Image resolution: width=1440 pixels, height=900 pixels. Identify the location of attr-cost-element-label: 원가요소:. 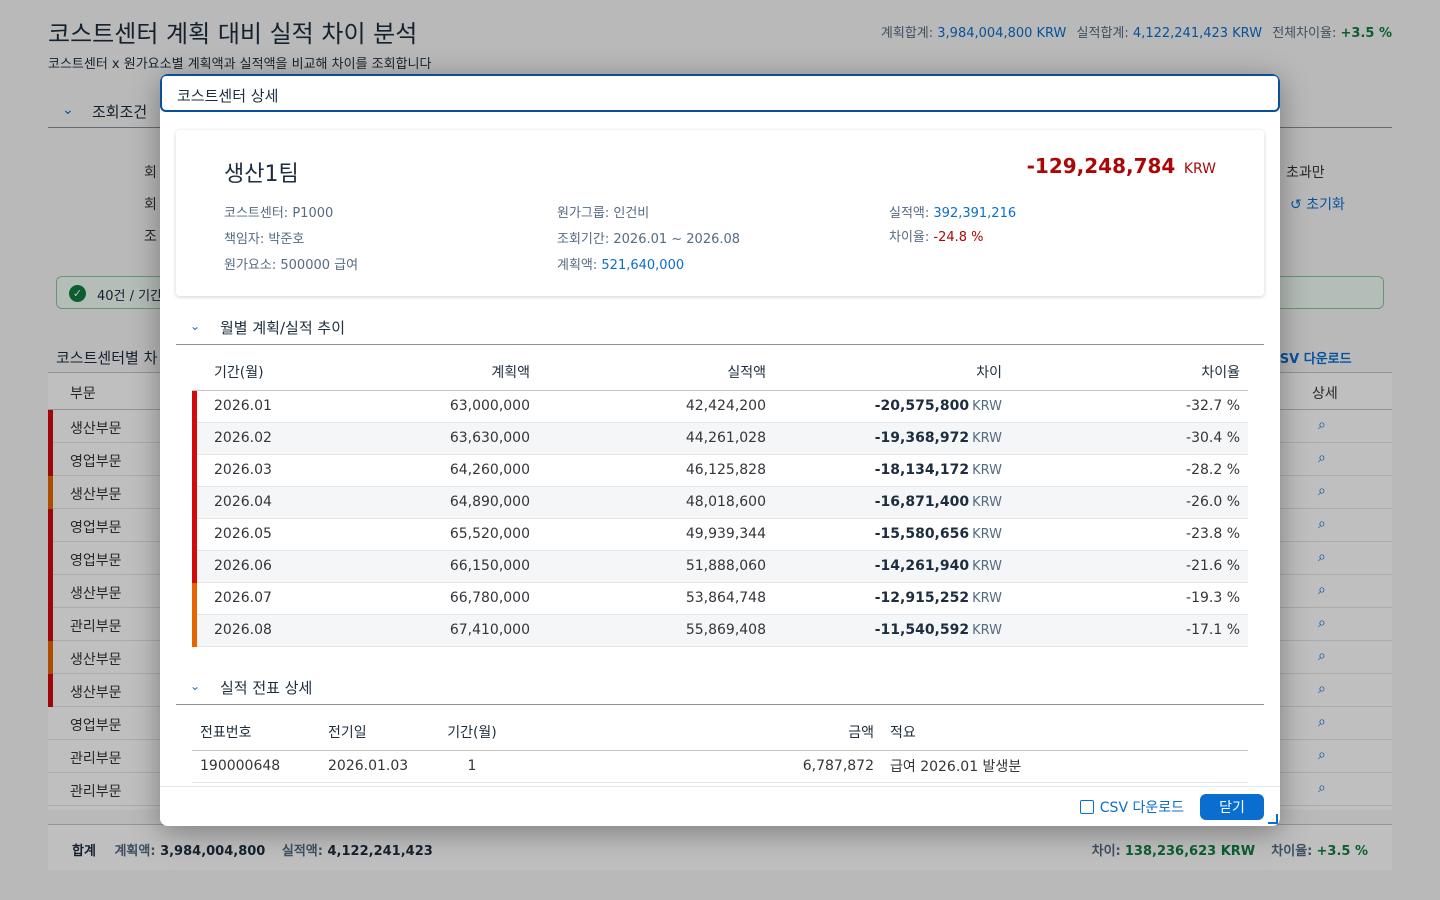
(250, 265).